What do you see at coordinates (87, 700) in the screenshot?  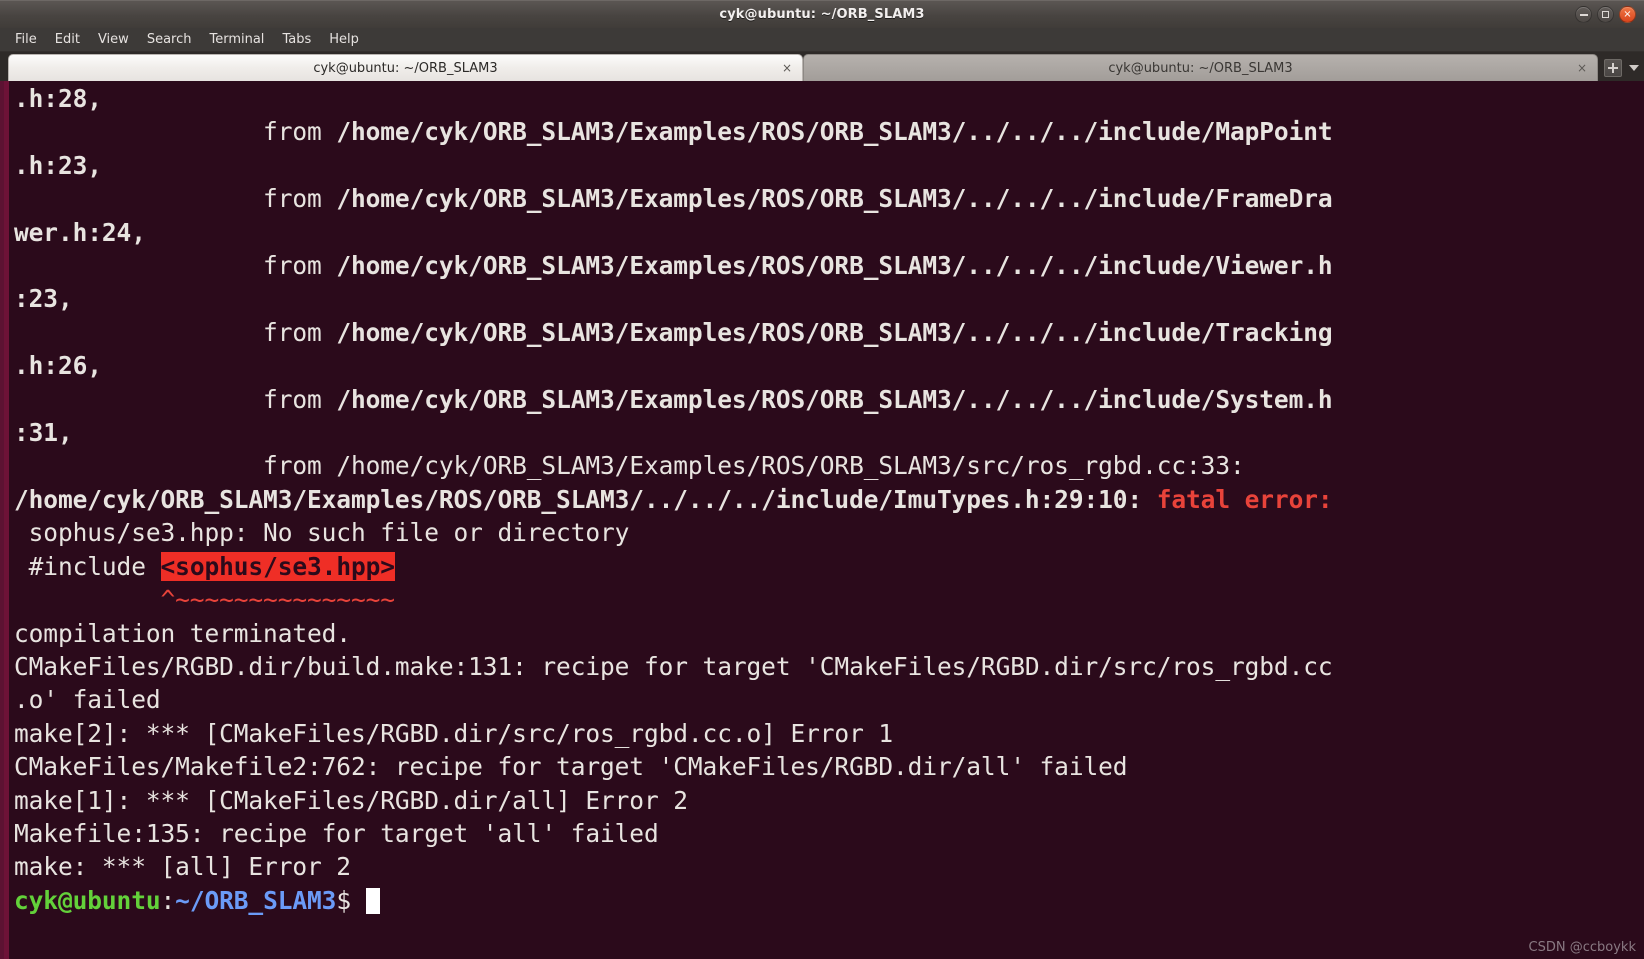 I see `output-line: .o' failed` at bounding box center [87, 700].